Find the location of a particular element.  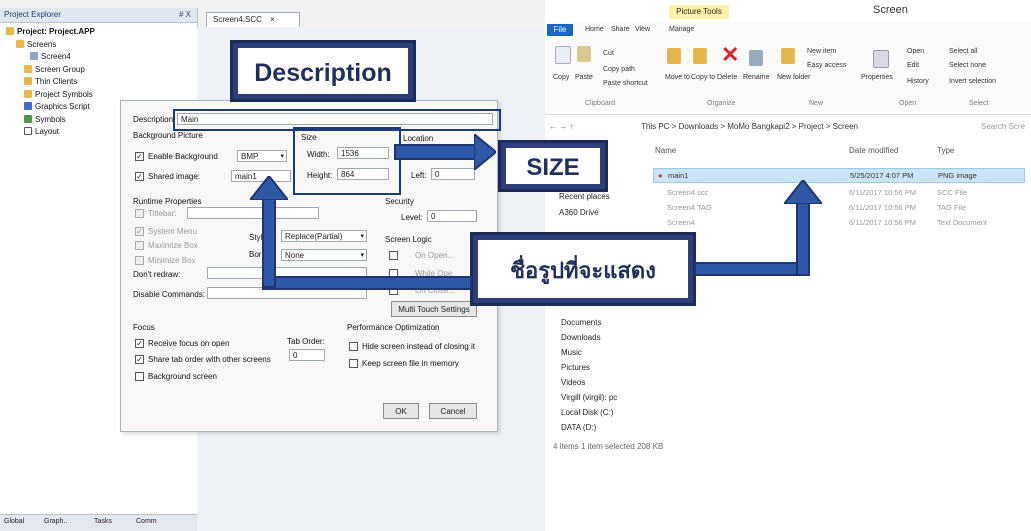

tree-item-graphics-script: Graphics Script is located at coordinates (57, 106).